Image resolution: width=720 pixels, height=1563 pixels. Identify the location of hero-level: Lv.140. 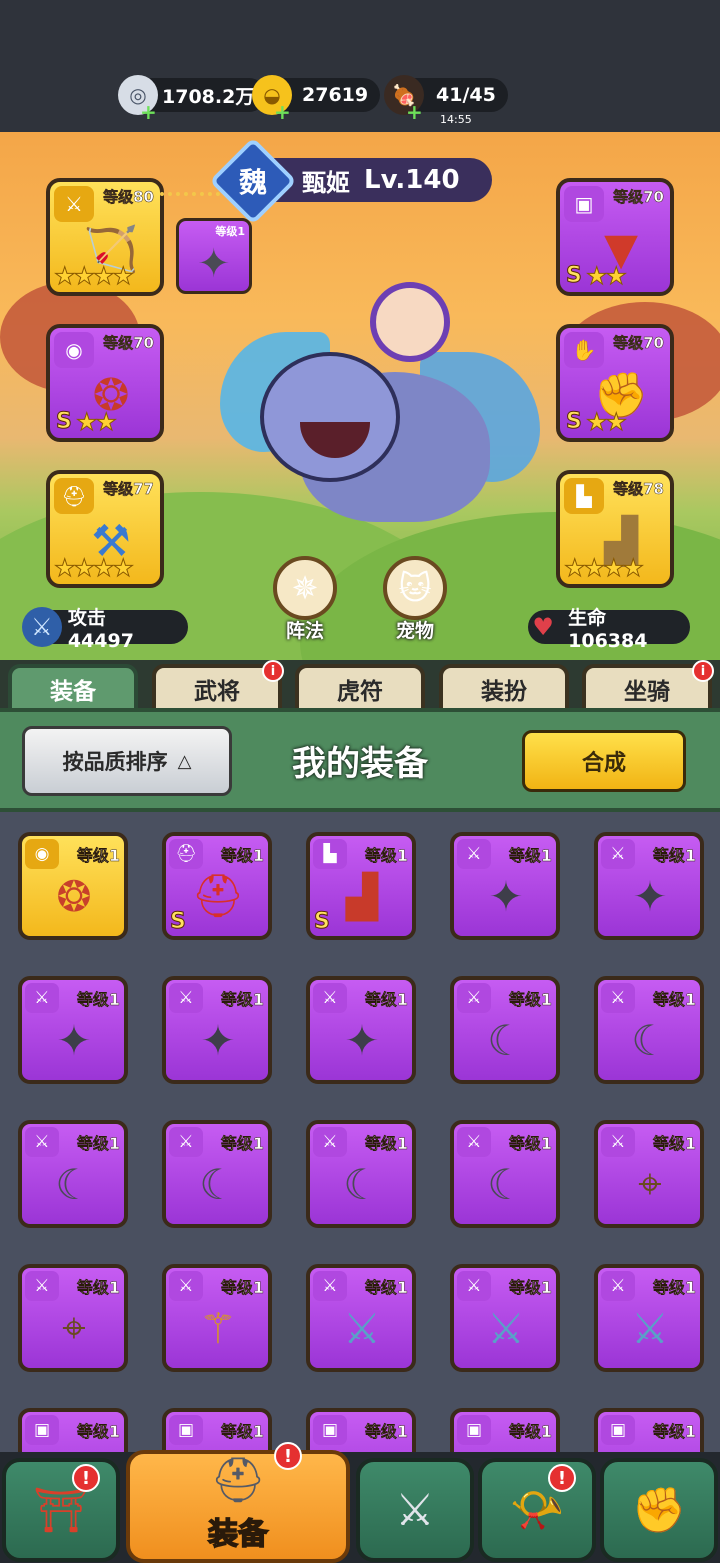
(412, 180).